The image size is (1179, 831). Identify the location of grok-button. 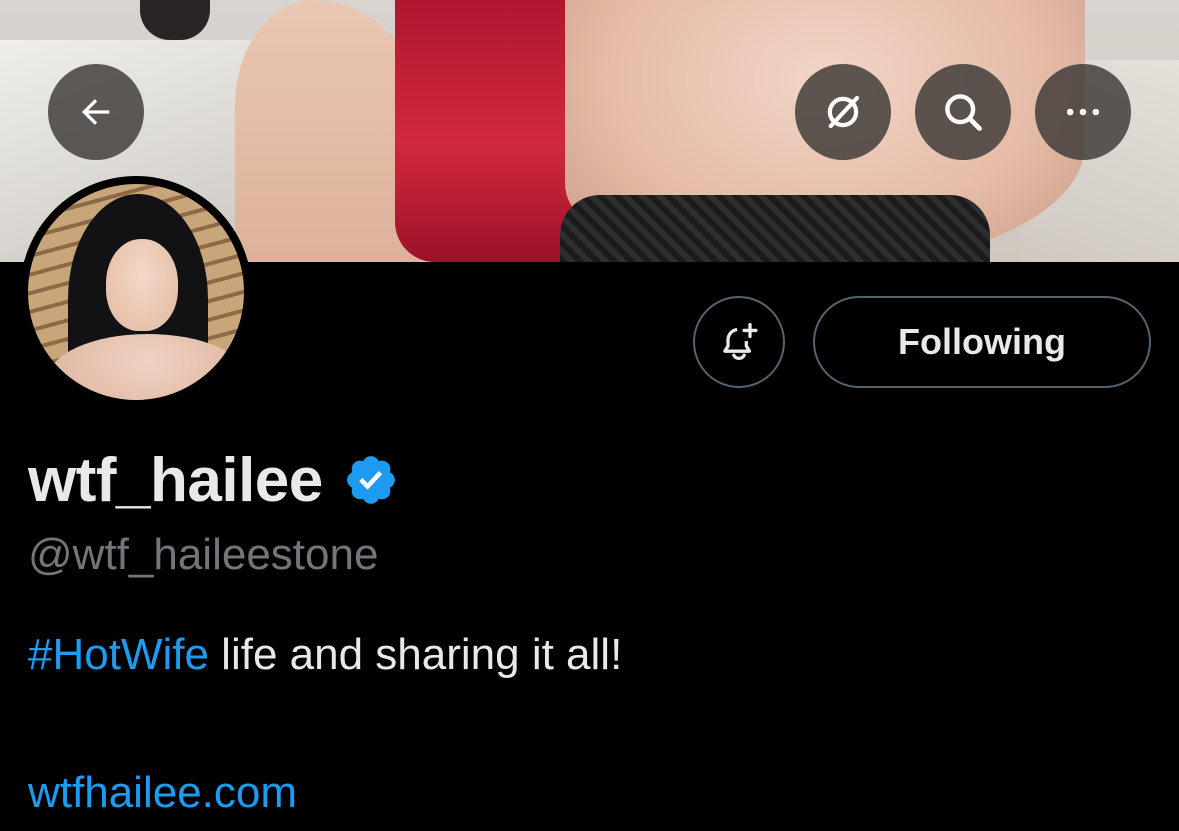
(843, 112).